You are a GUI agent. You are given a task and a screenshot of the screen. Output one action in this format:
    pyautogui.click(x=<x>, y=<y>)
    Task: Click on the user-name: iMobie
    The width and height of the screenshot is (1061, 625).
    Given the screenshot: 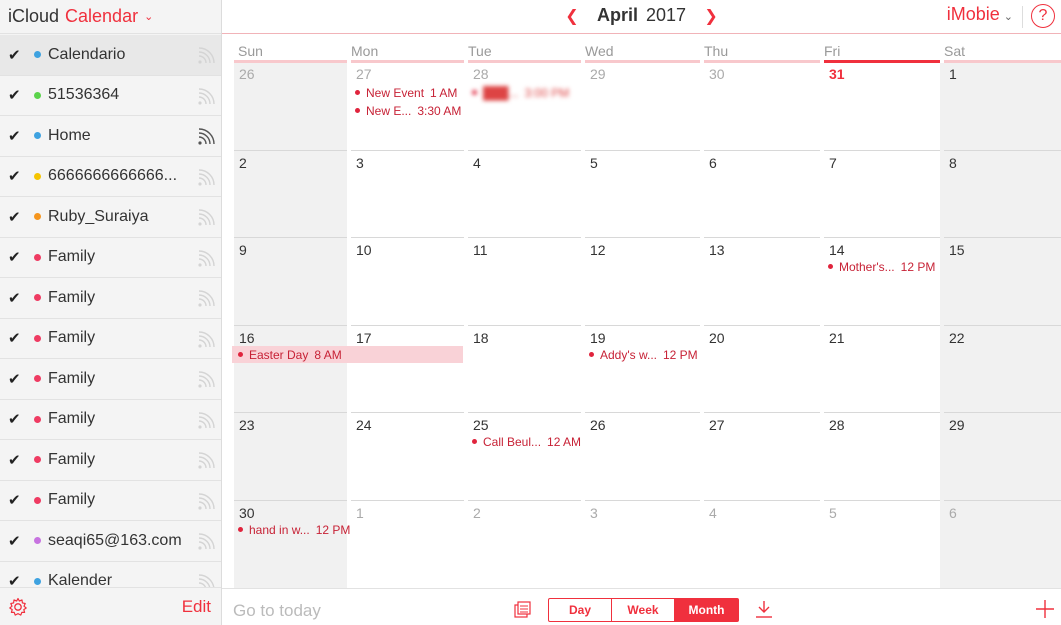 What is the action you would take?
    pyautogui.click(x=973, y=14)
    